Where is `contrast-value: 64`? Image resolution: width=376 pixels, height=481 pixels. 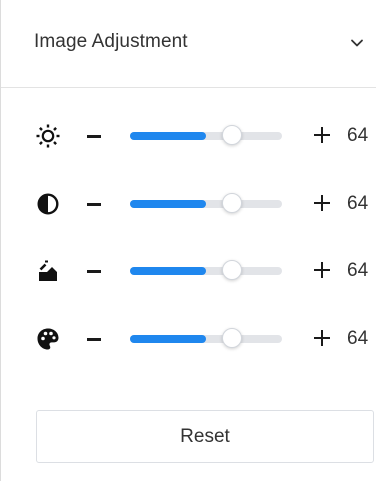 contrast-value: 64 is located at coordinates (358, 203).